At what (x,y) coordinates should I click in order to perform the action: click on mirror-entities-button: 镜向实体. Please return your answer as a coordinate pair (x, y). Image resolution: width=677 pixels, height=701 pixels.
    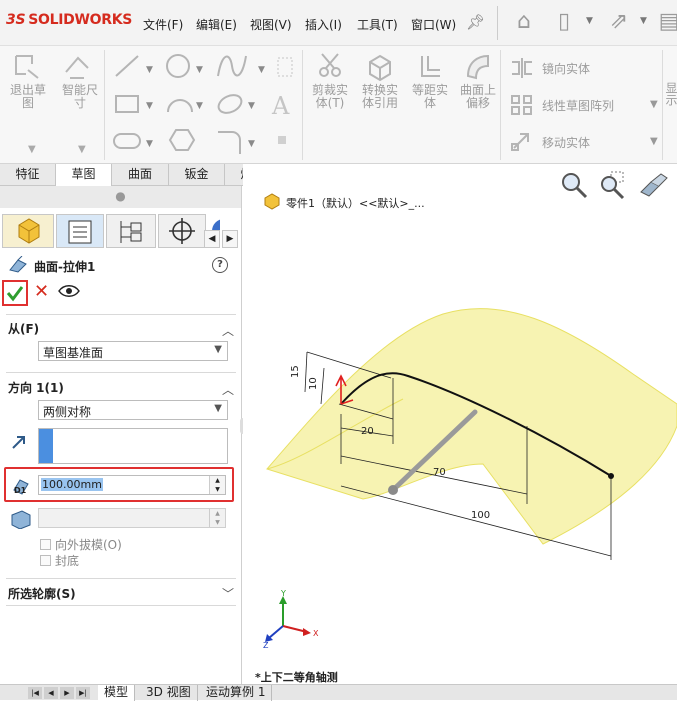
    Looking at the image, I should click on (566, 68).